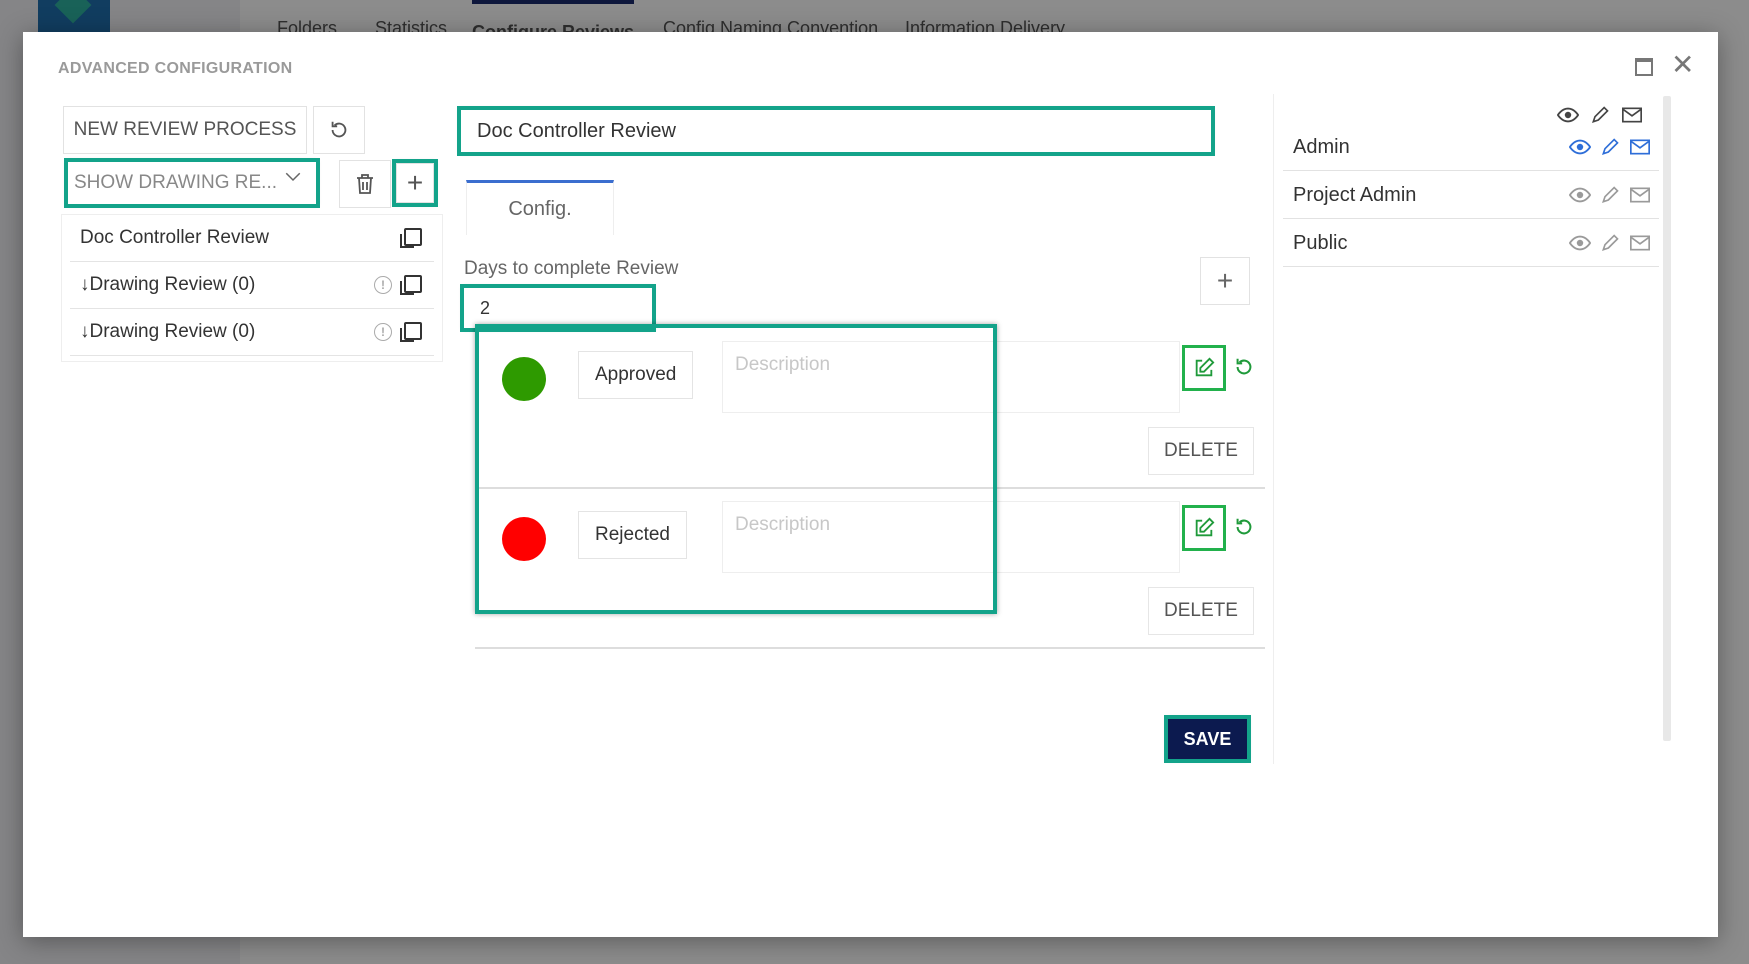 The width and height of the screenshot is (1749, 964). What do you see at coordinates (836, 131) in the screenshot?
I see `review-name-input: Doc Controller Review` at bounding box center [836, 131].